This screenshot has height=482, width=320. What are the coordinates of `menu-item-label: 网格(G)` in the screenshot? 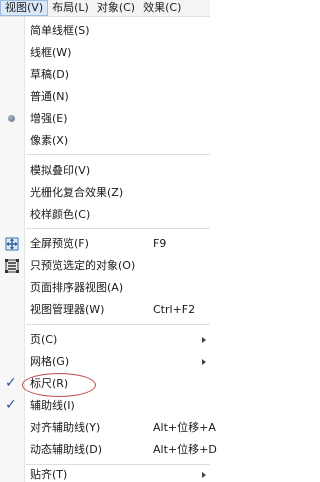 It's located at (50, 361).